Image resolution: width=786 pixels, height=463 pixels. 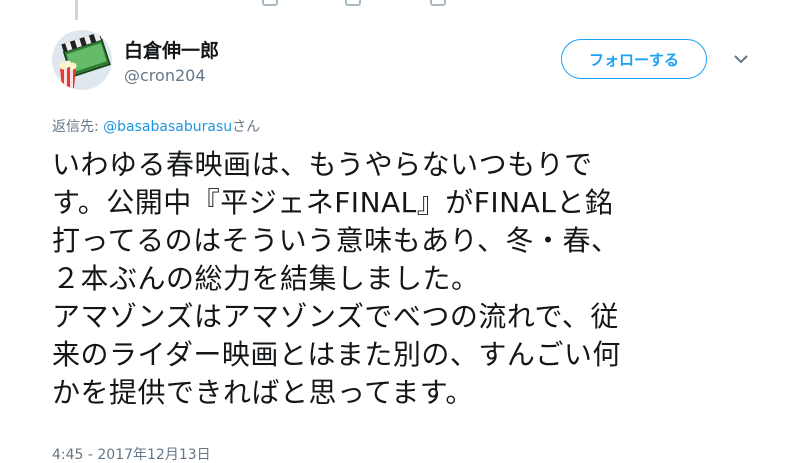 What do you see at coordinates (336, 354) in the screenshot?
I see `tweet-text-line: 来のライダー映画とはまた別の、すんごい何` at bounding box center [336, 354].